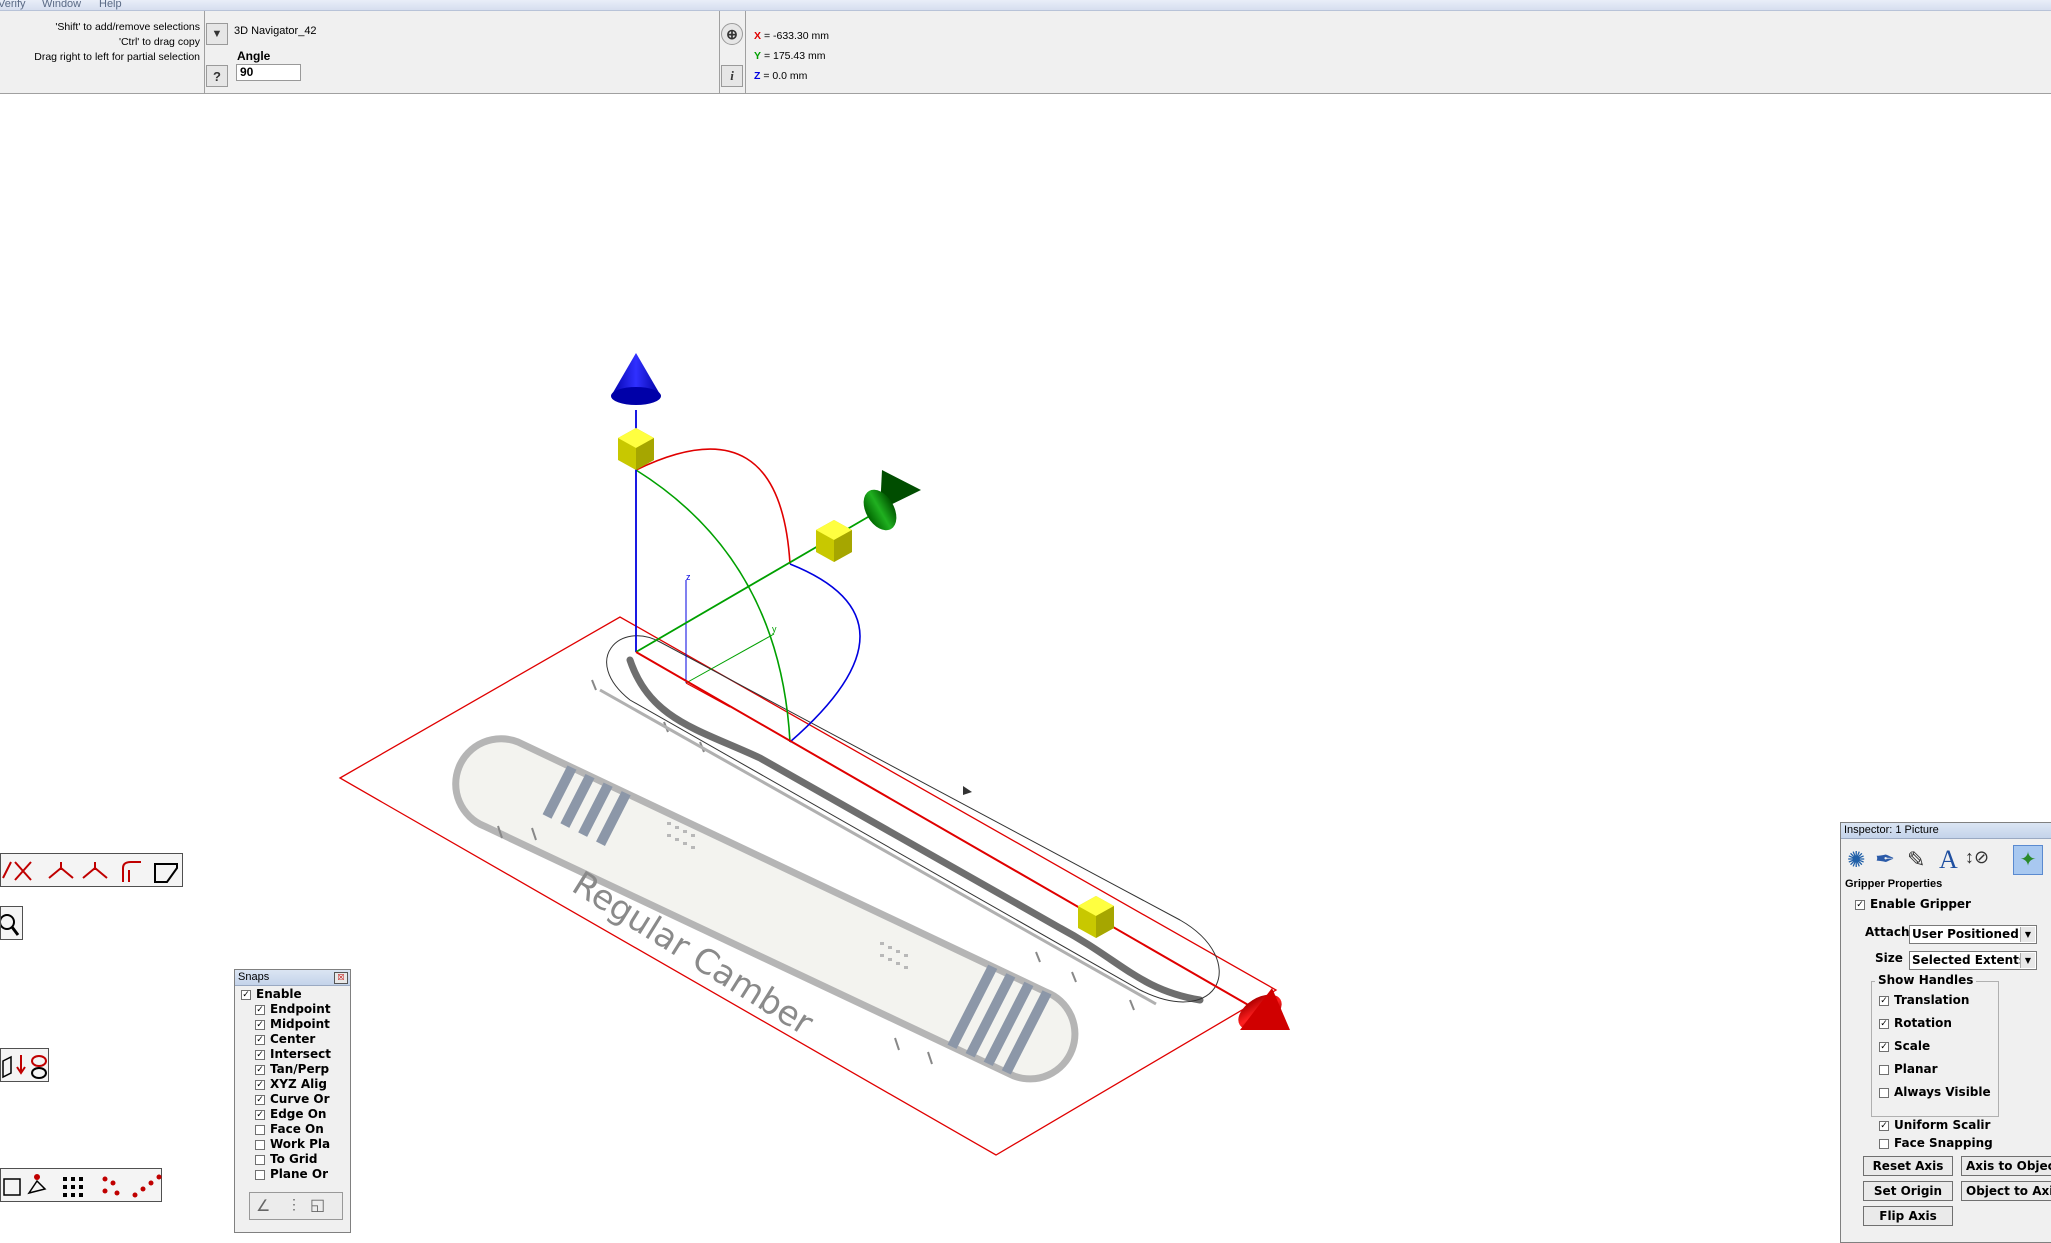 The image size is (2051, 1243). Describe the element at coordinates (1908, 1216) in the screenshot. I see `flip-axis-button: Flip Axis` at that location.